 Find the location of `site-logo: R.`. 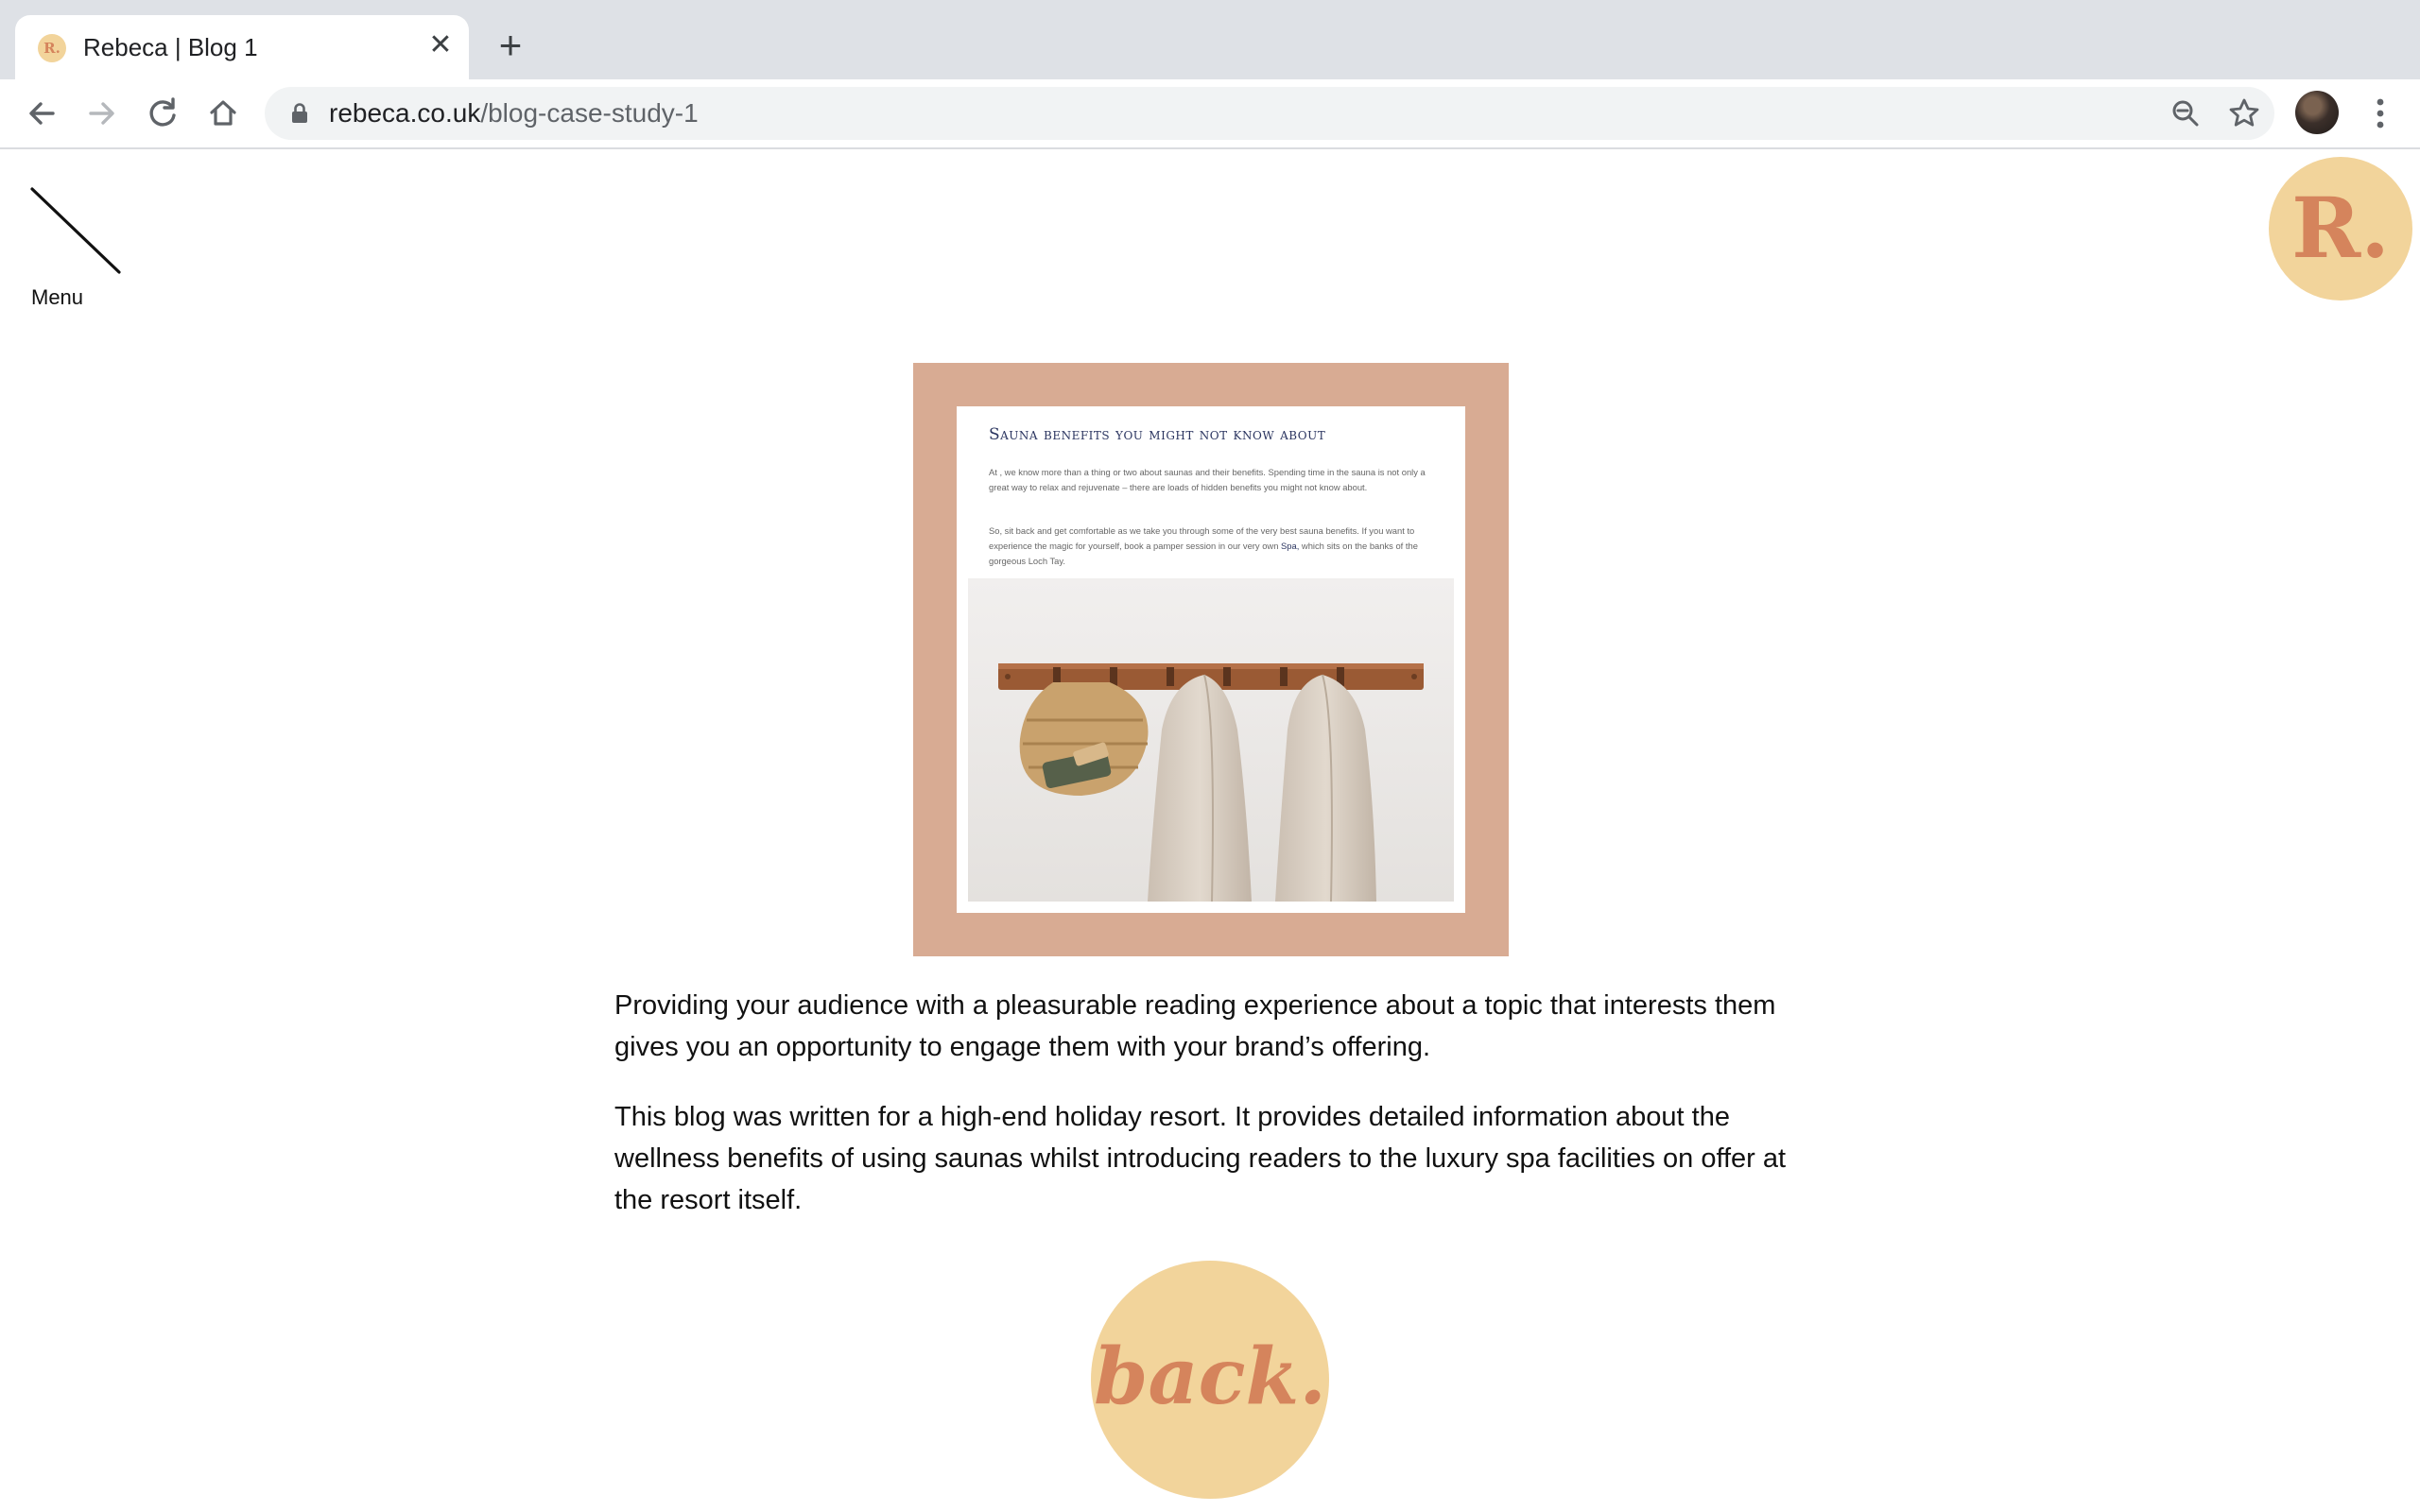

site-logo: R. is located at coordinates (2340, 229).